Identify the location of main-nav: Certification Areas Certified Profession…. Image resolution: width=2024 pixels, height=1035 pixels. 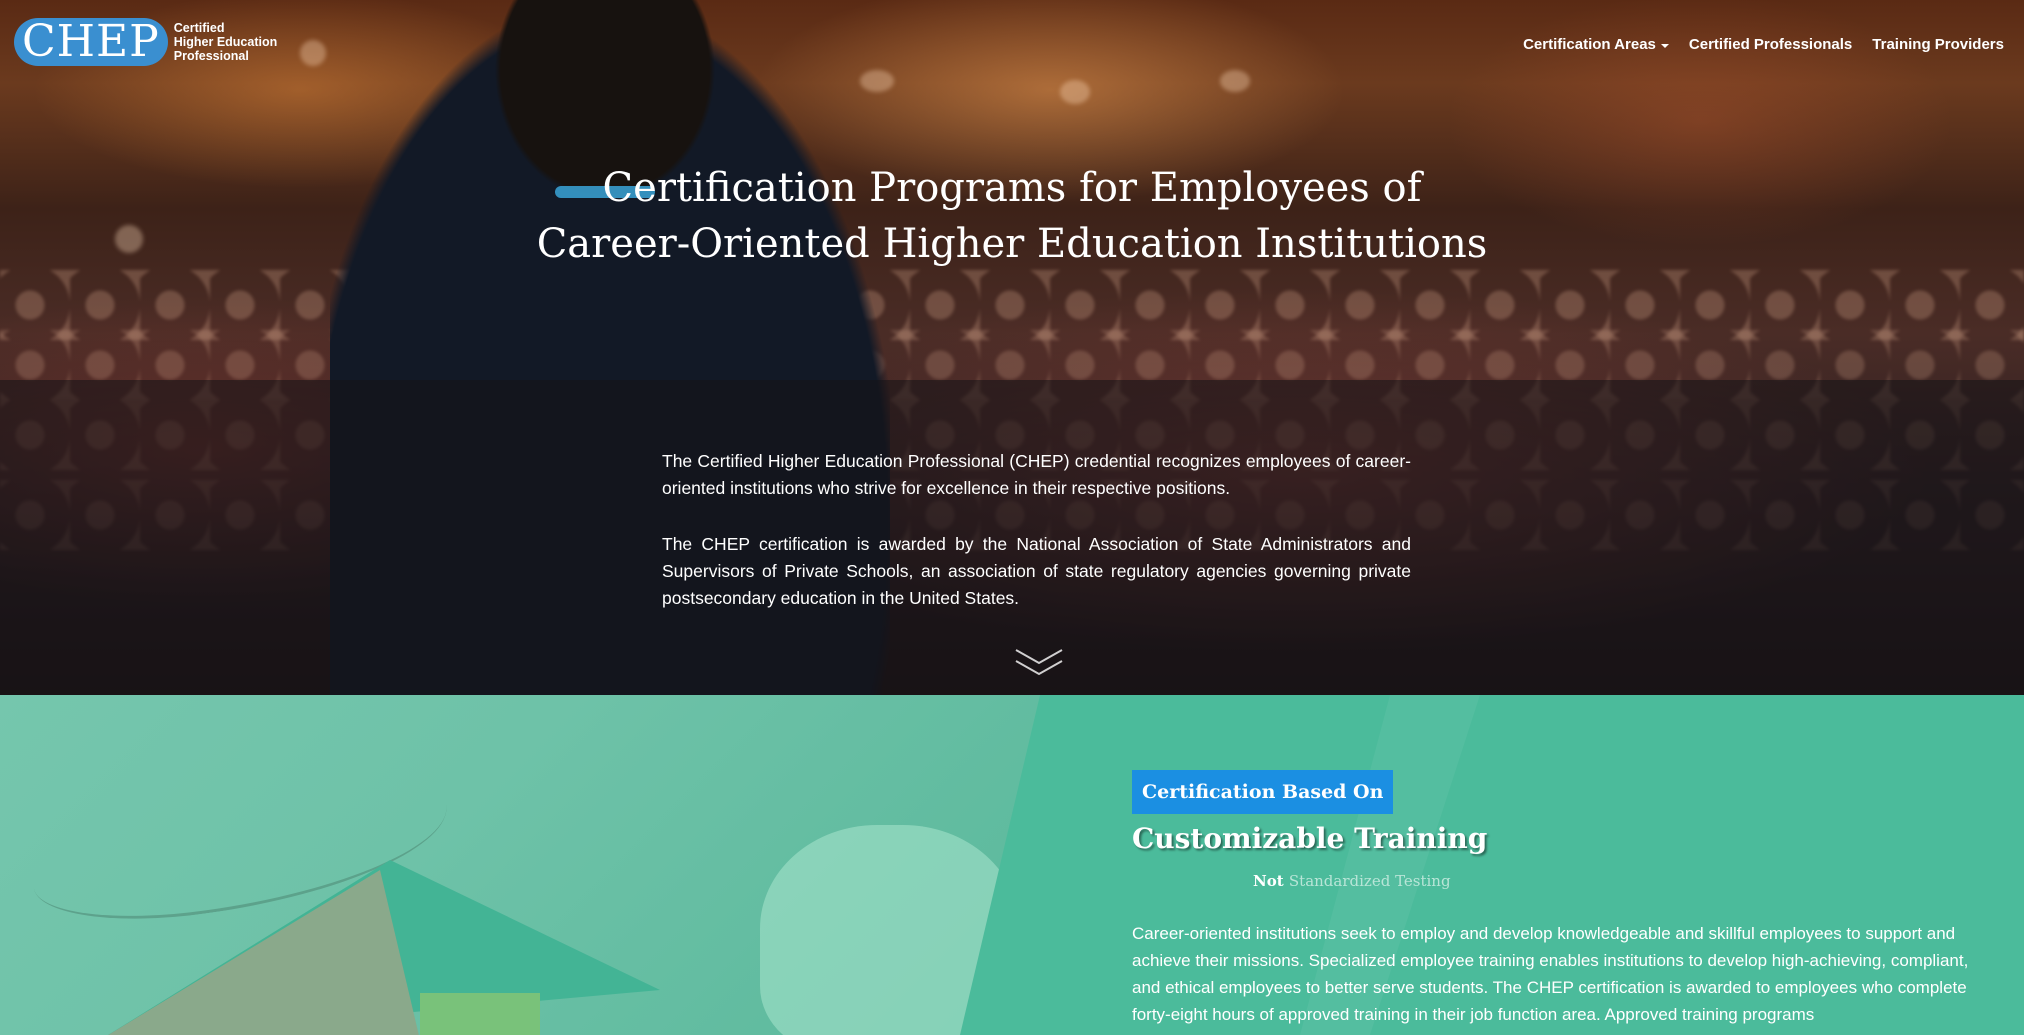
(1763, 44).